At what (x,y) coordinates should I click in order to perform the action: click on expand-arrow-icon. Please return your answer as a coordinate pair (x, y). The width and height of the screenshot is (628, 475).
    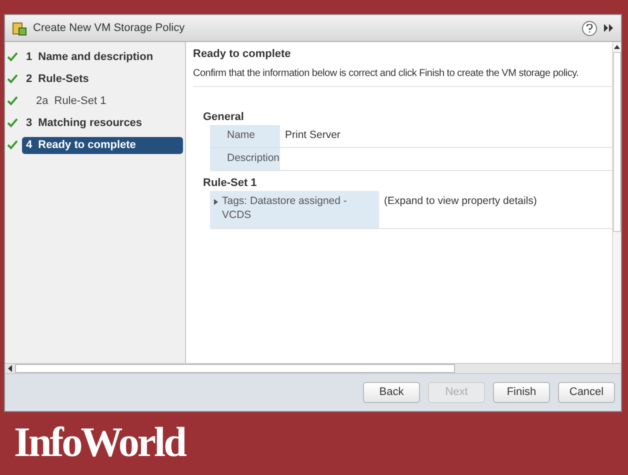
    Looking at the image, I should click on (216, 201).